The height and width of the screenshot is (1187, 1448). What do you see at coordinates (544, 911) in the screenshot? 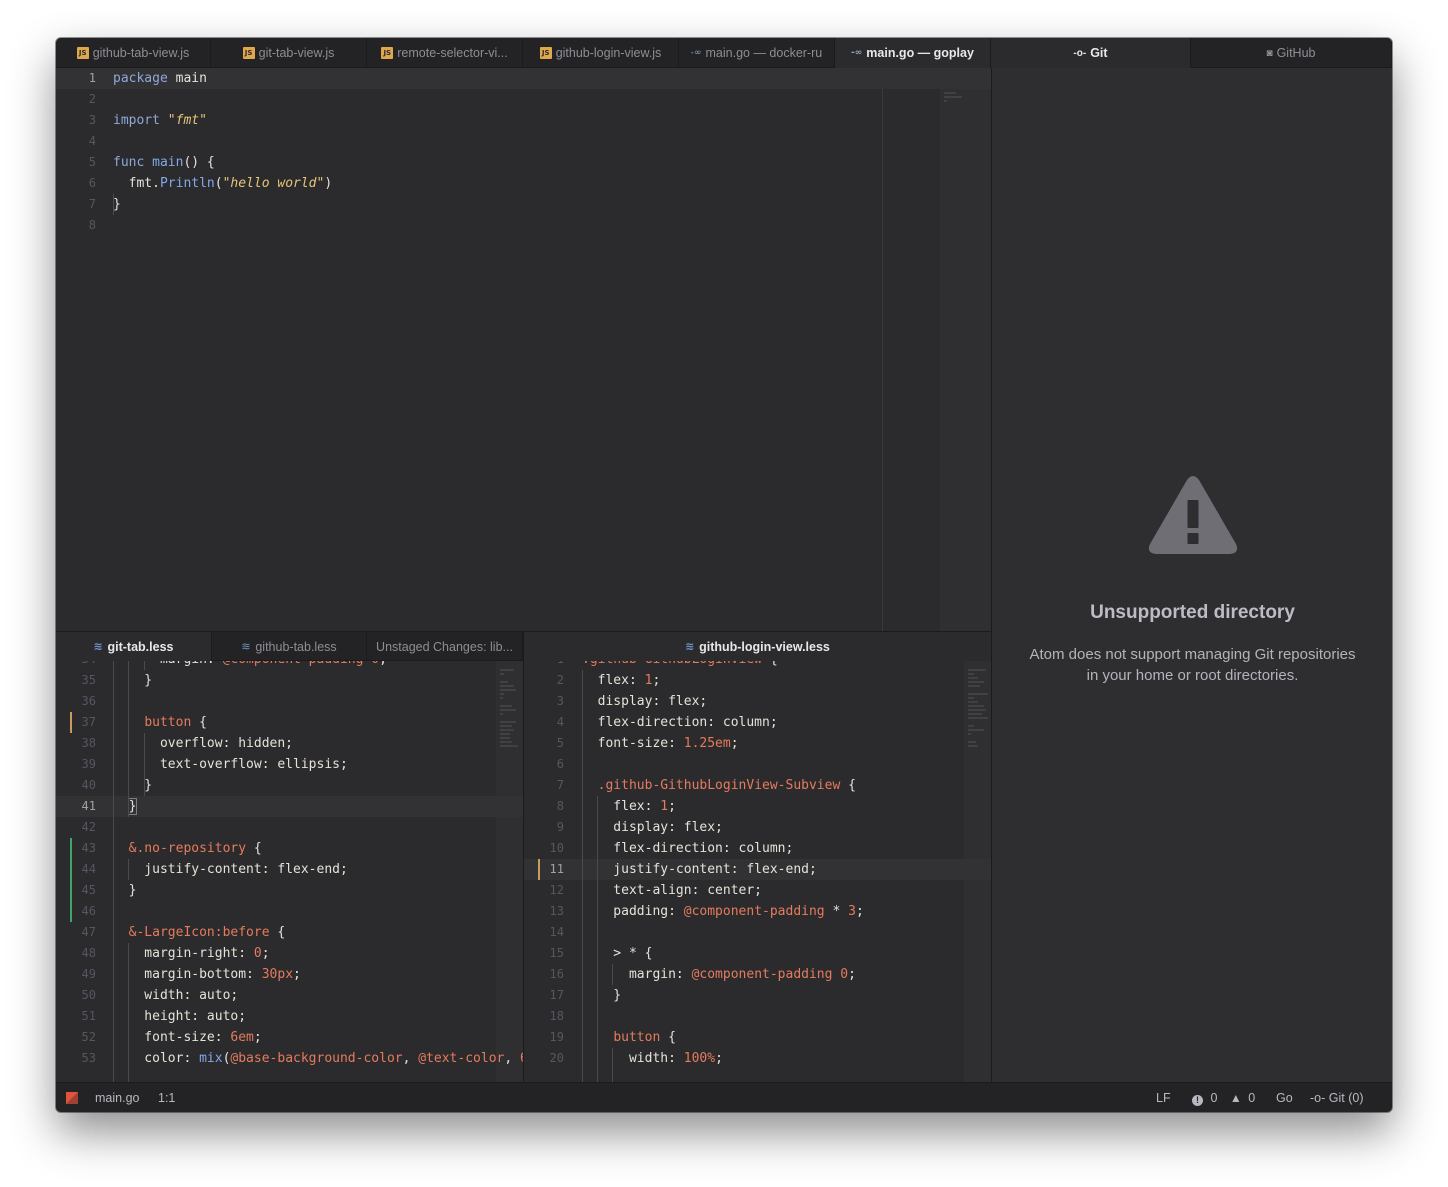
I see `line-number: 13` at bounding box center [544, 911].